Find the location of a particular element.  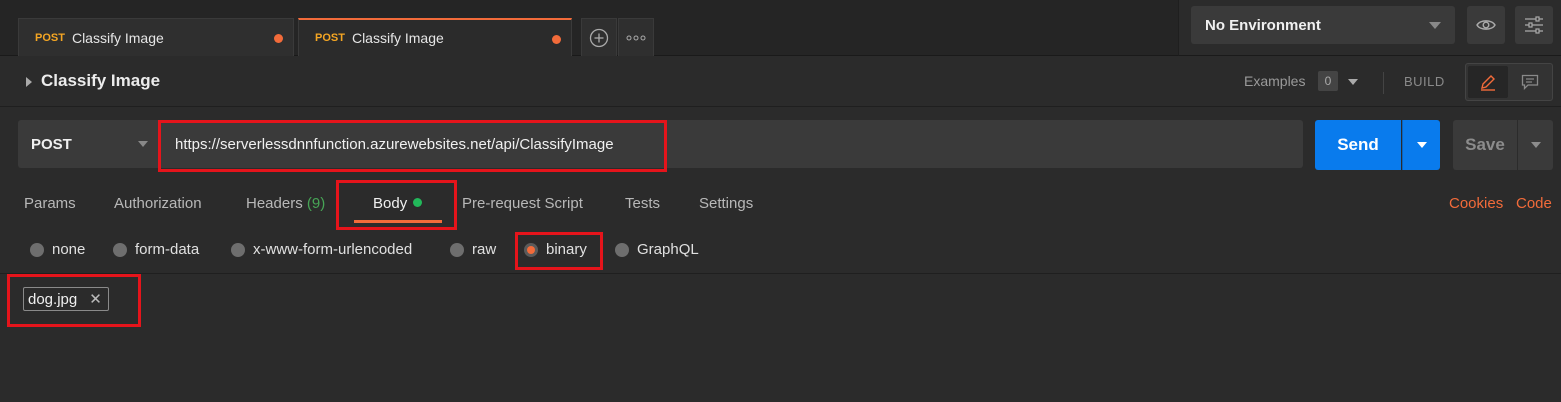

tab-headers: Headers (9) is located at coordinates (285, 203).